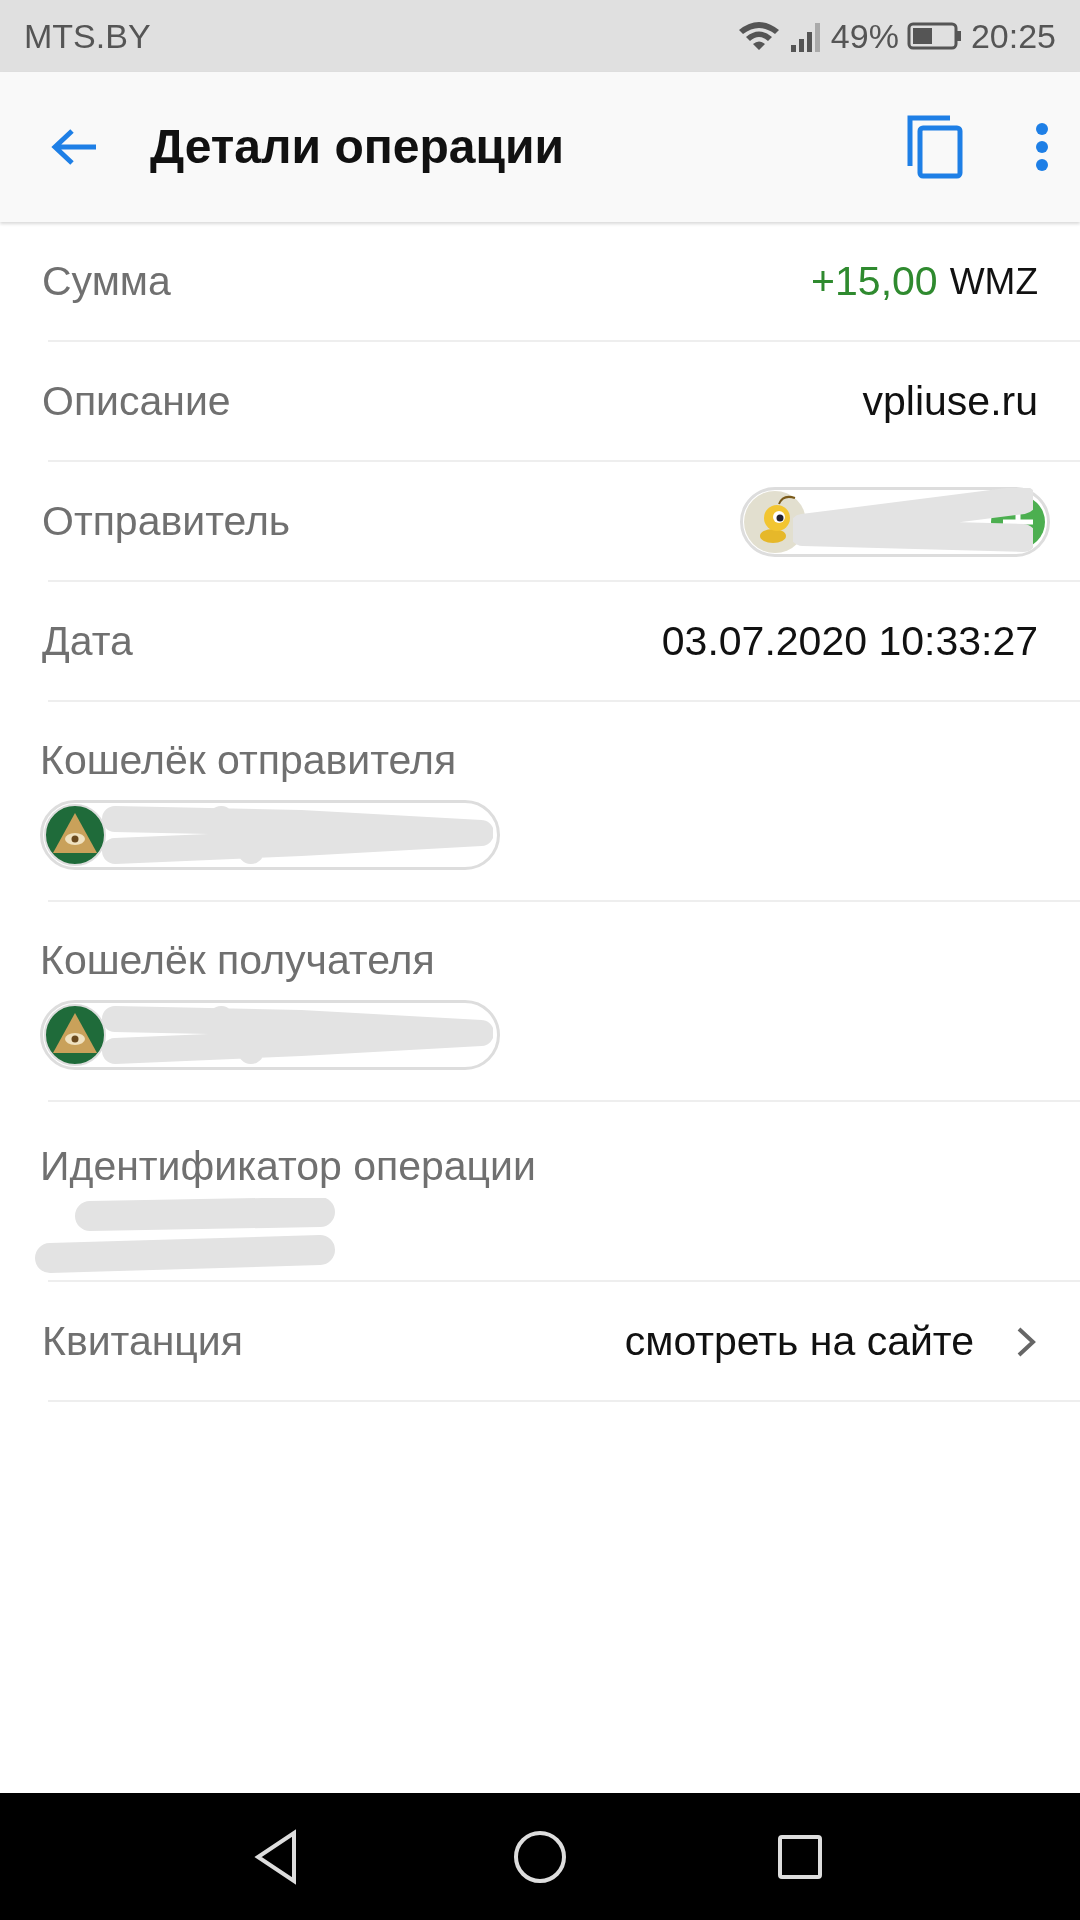 This screenshot has height=1920, width=1080. Describe the element at coordinates (87, 36) in the screenshot. I see `carrier-name: MTS.BY` at that location.